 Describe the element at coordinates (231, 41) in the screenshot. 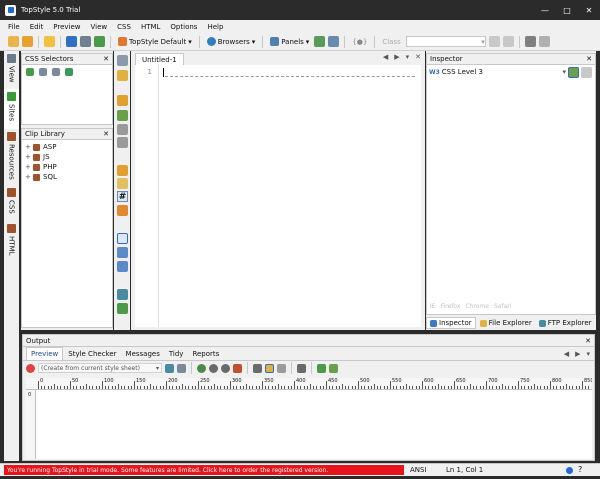

I see `browsers-dropdown: Browsers ▾` at that location.